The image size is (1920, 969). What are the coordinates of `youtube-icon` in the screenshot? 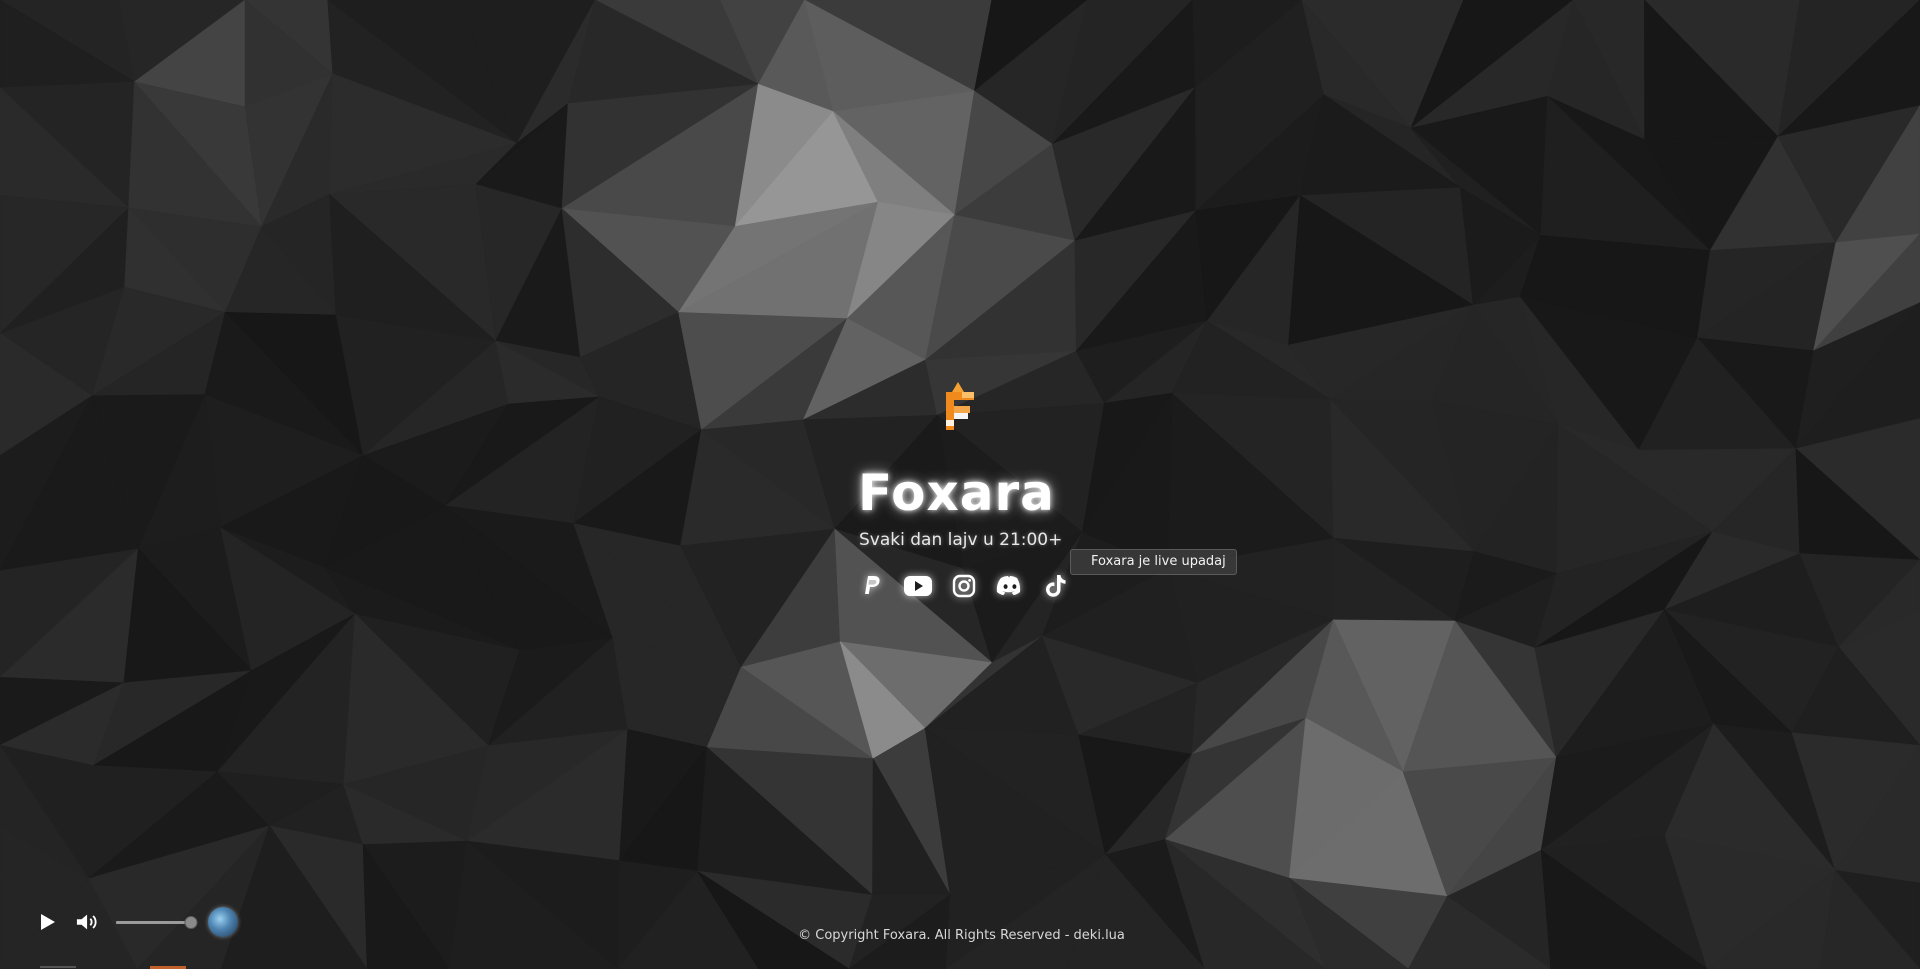 It's located at (918, 586).